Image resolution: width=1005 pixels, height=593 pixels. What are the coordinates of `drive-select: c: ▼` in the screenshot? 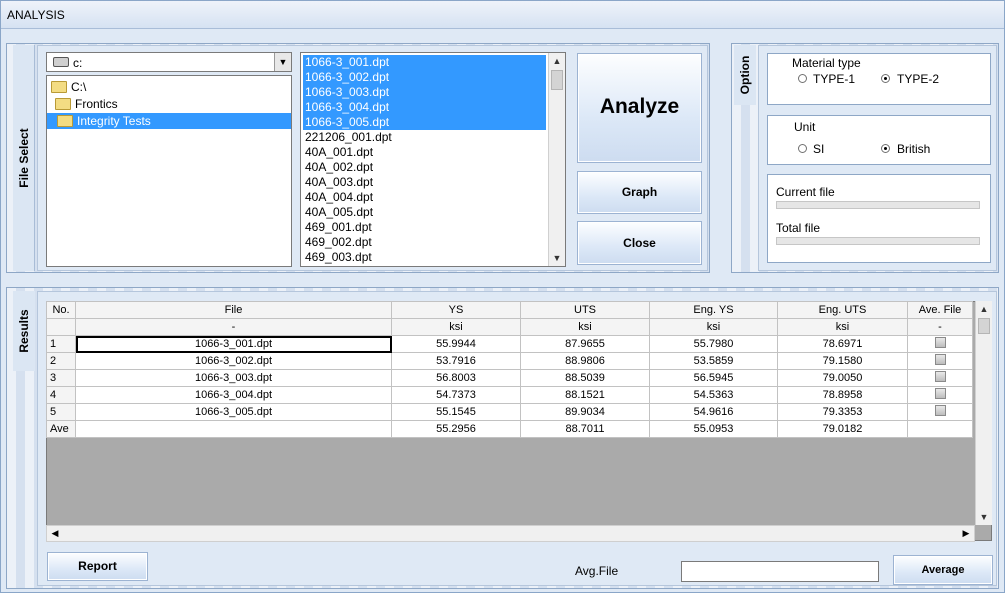 It's located at (169, 62).